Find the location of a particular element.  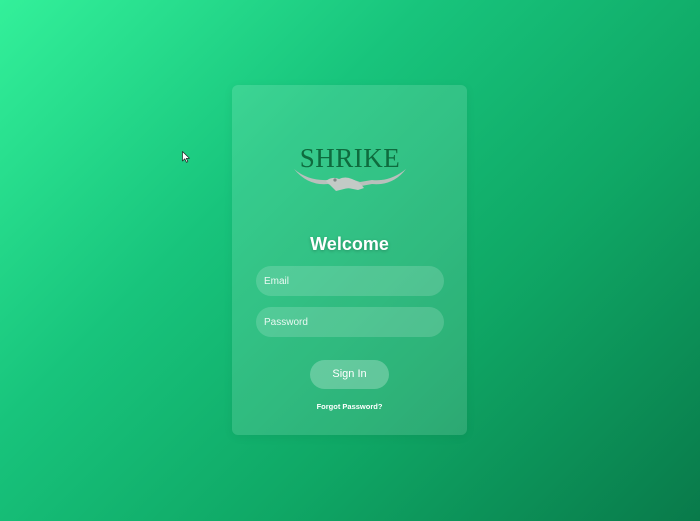

sign-in-button: Sign In is located at coordinates (349, 374).